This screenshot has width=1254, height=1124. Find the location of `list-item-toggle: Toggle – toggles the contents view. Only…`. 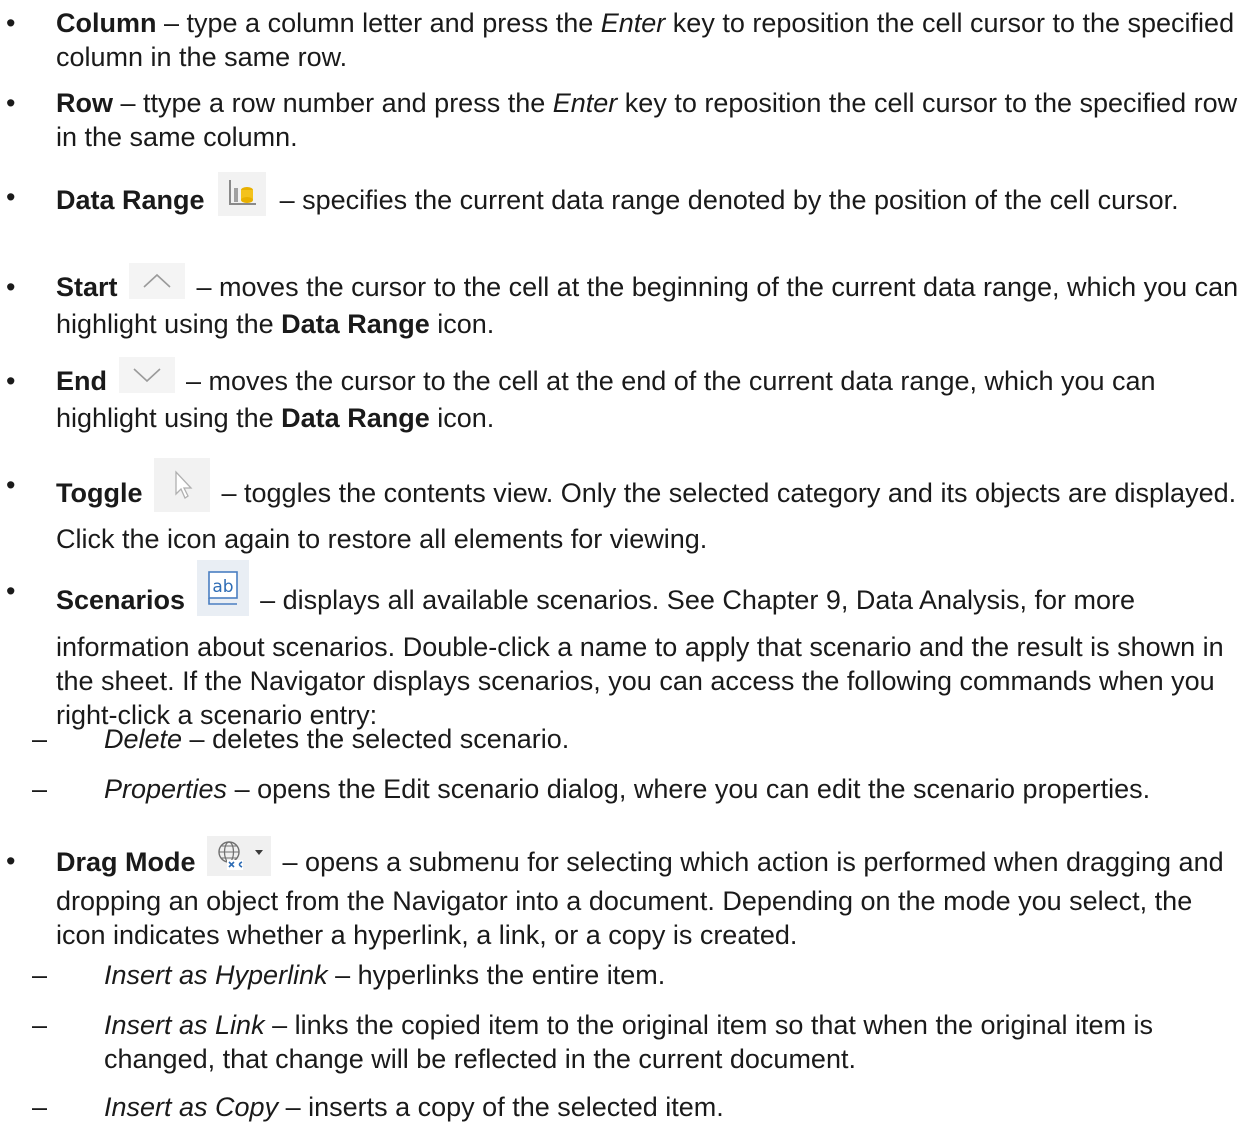

list-item-toggle: Toggle – toggles the contents view. Only… is located at coordinates (623, 507).